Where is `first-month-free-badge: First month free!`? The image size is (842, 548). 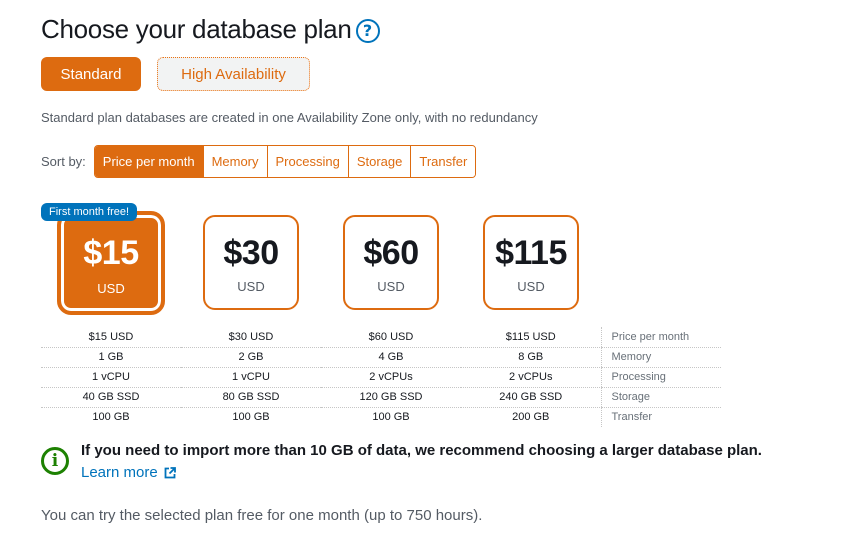
first-month-free-badge: First month free! is located at coordinates (89, 212).